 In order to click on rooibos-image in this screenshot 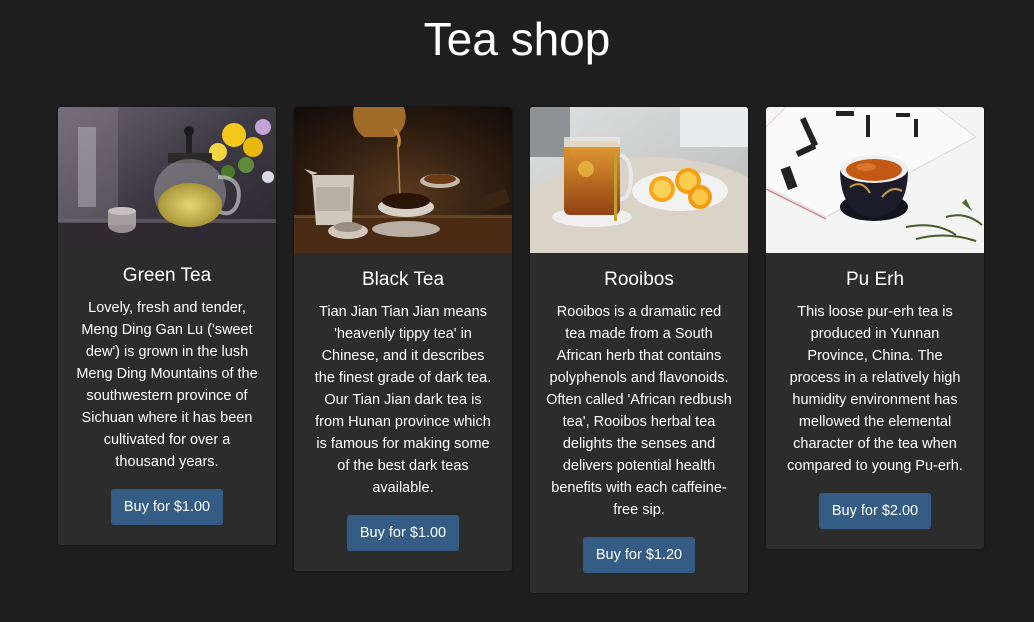, I will do `click(639, 180)`.